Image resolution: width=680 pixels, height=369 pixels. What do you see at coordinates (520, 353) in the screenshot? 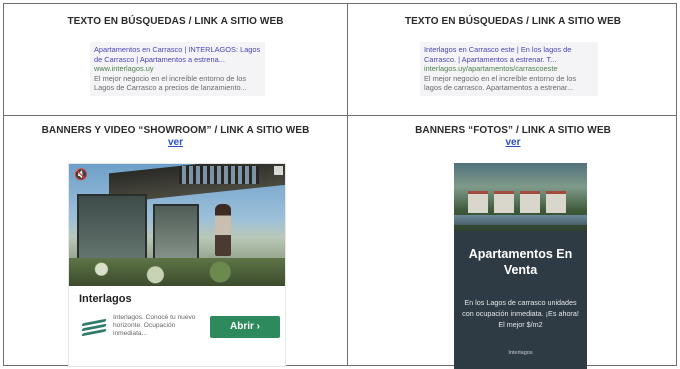
I see `fotos-banner-brand: Interlagos` at bounding box center [520, 353].